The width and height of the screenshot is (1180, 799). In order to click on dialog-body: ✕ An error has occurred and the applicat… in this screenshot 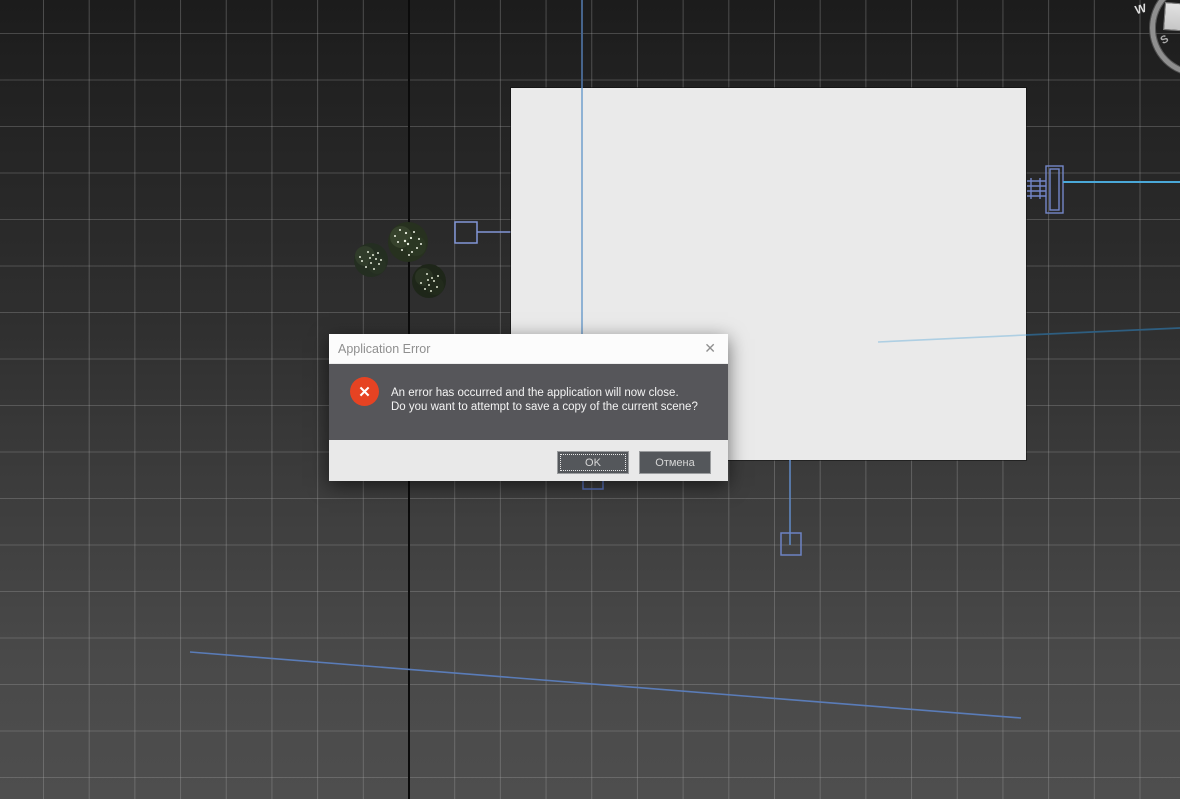, I will do `click(528, 402)`.